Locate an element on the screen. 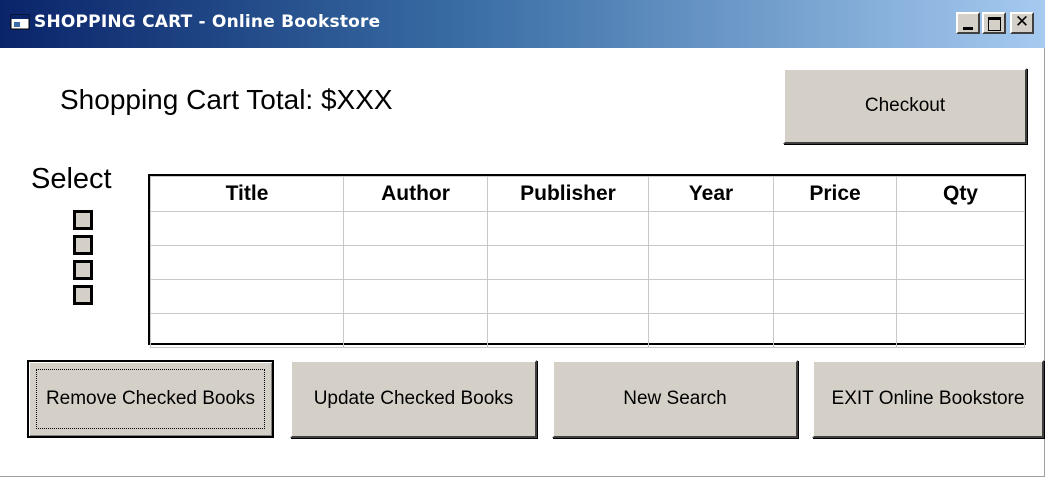 This screenshot has width=1045, height=477. remove-checked-books-button: Remove Checked Books is located at coordinates (150, 399).